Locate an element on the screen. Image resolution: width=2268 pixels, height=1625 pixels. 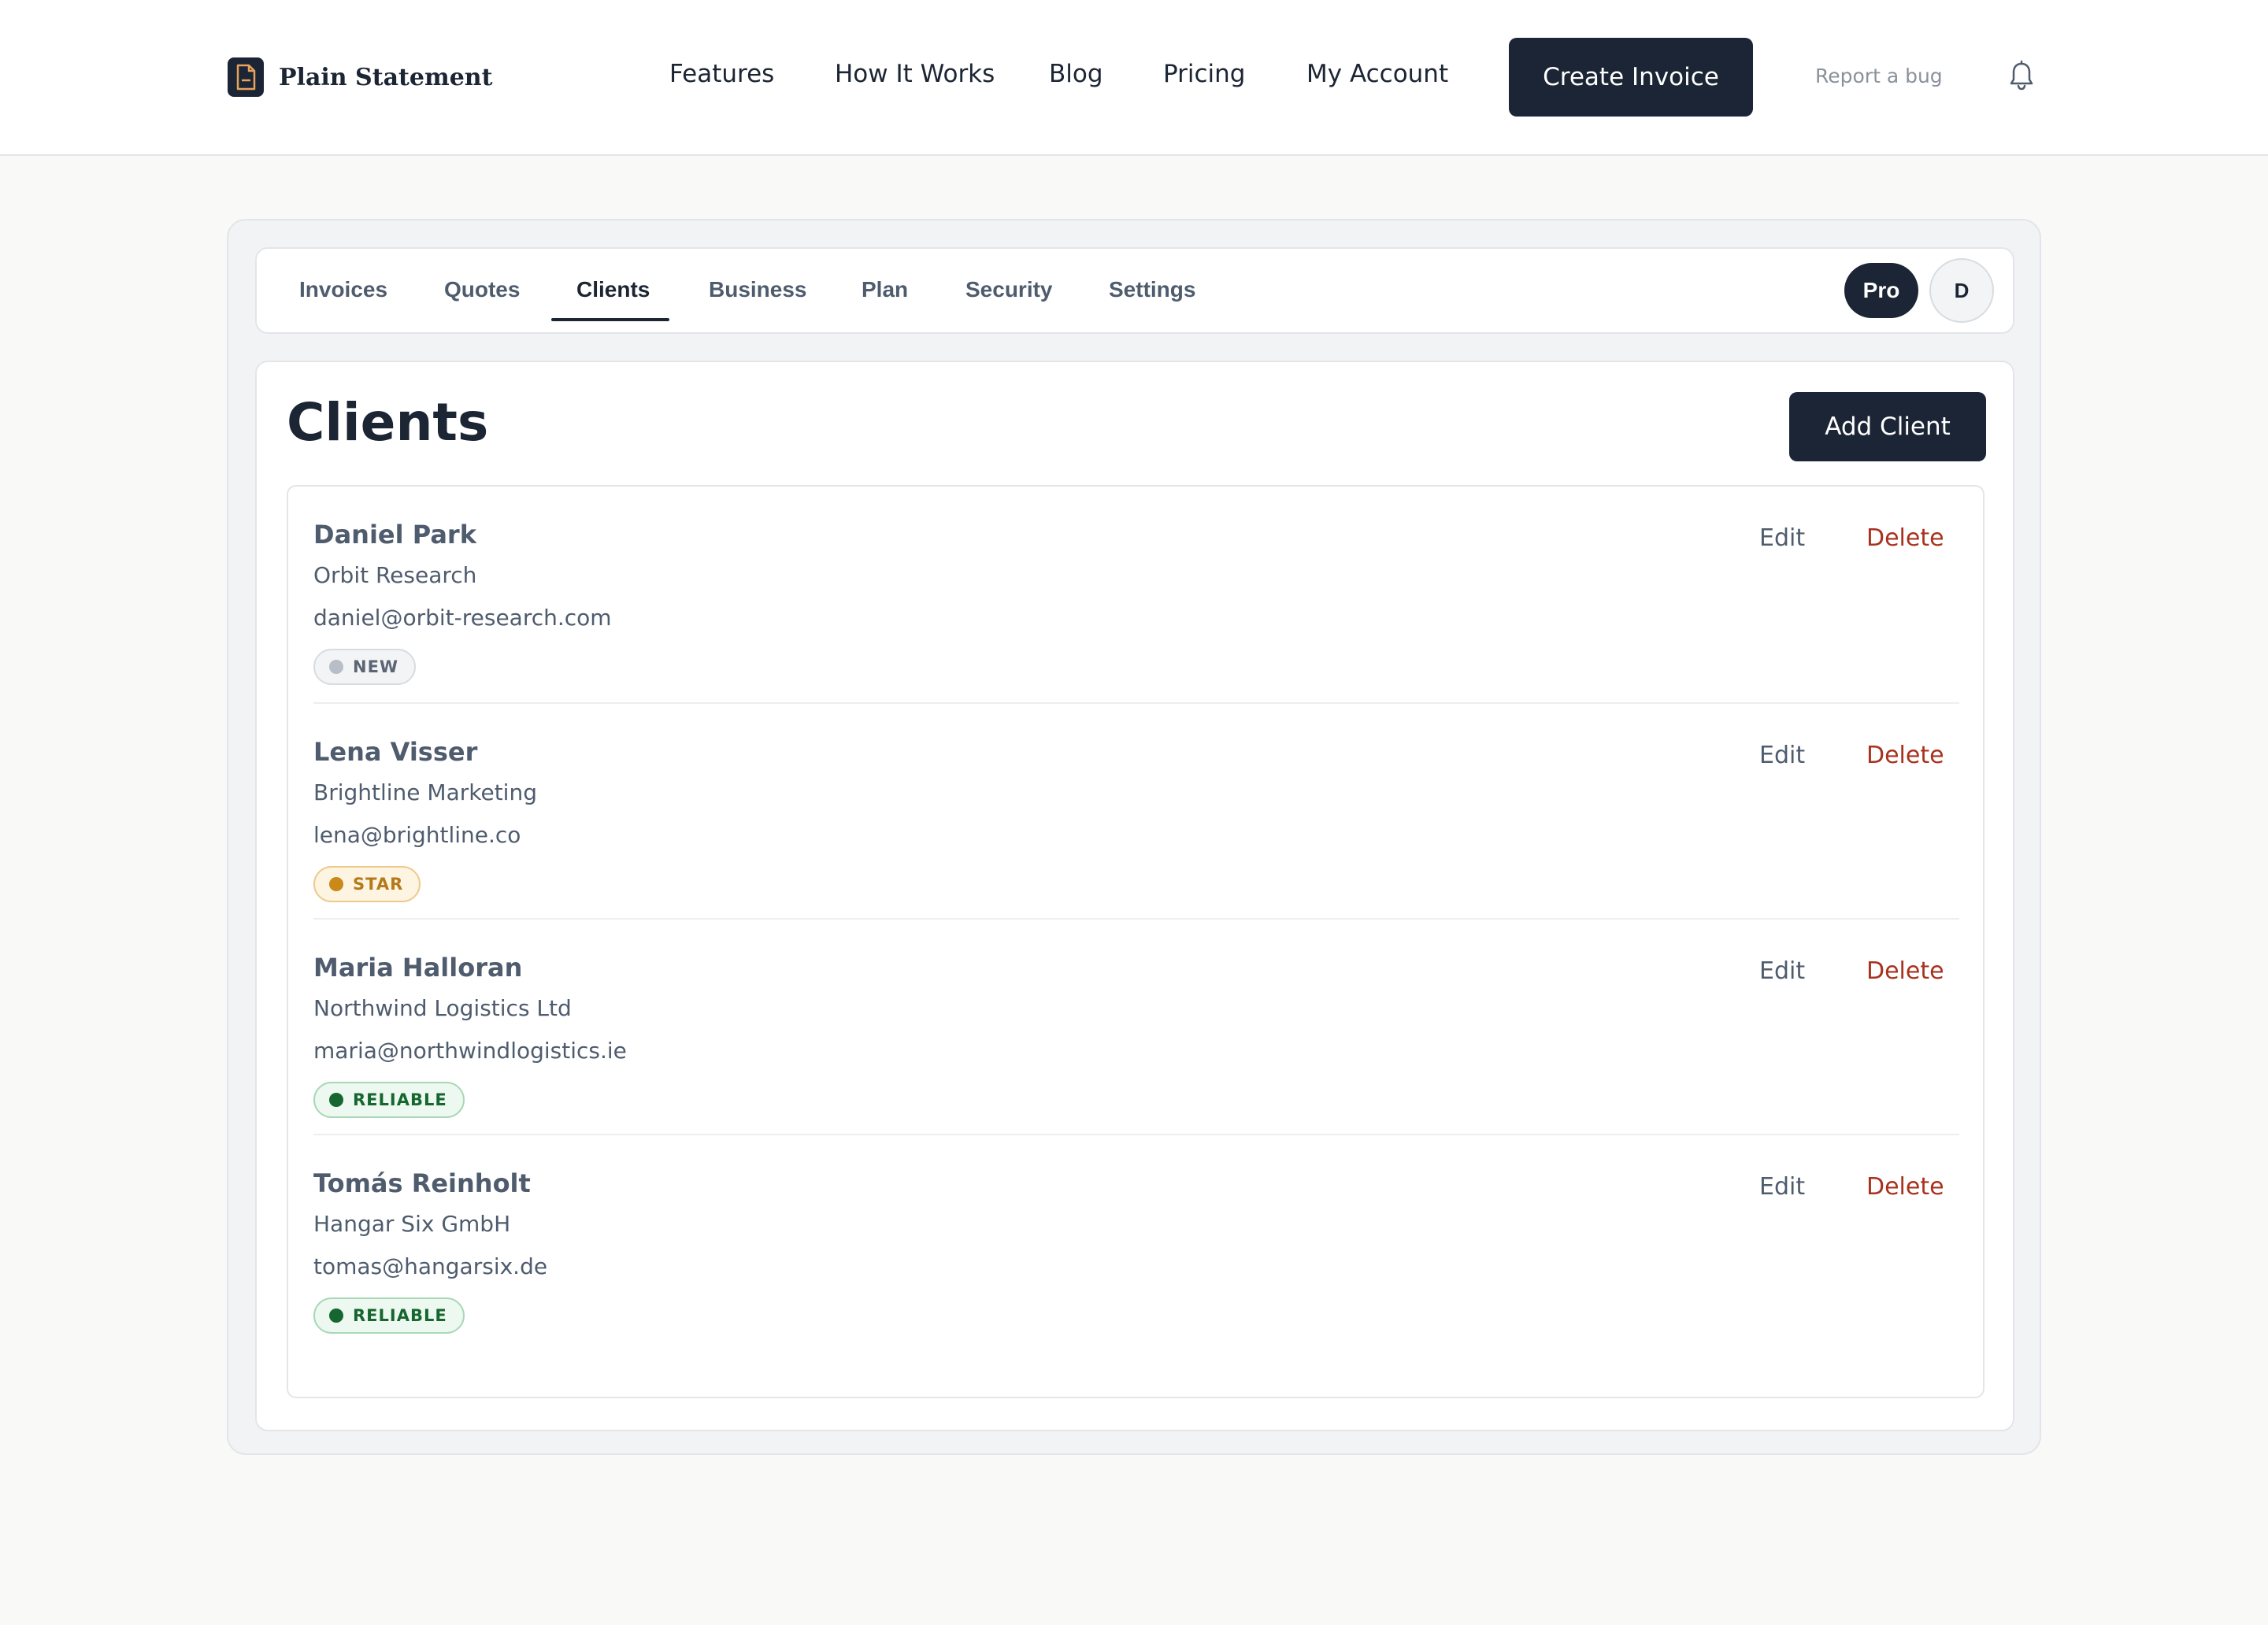
client-email: maria@northwindlogistics.ie is located at coordinates (470, 1051).